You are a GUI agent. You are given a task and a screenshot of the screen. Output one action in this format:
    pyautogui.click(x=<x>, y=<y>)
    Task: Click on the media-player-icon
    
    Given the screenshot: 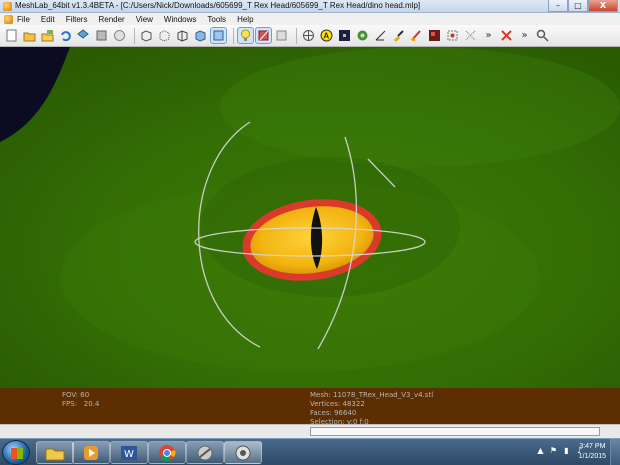 What is the action you would take?
    pyautogui.click(x=91, y=452)
    